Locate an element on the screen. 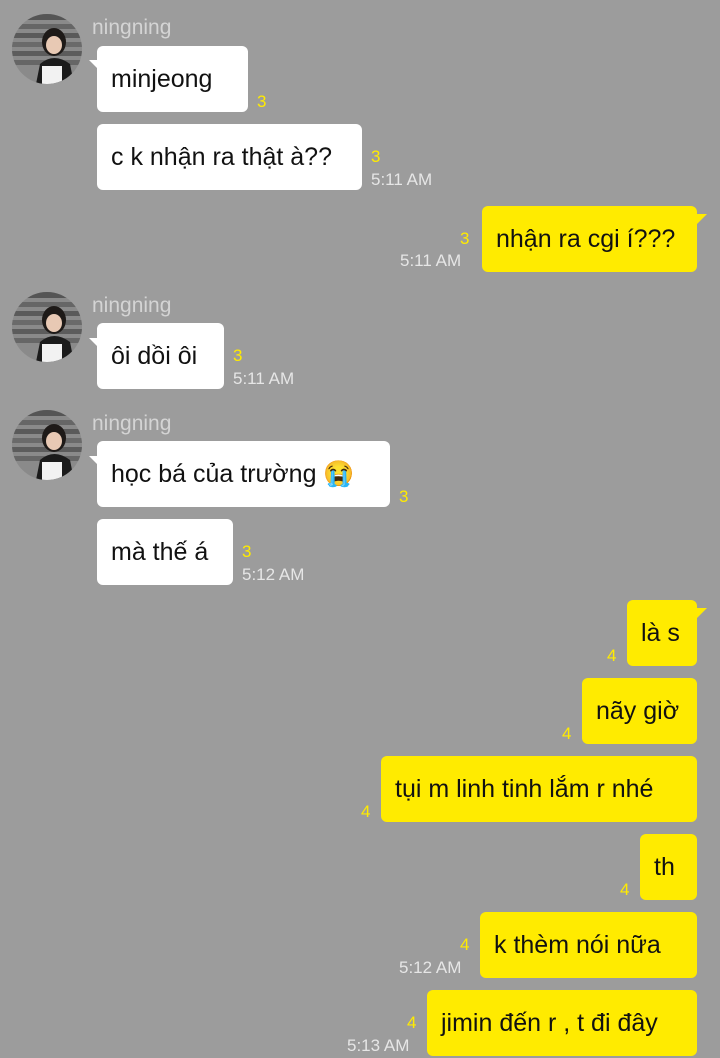 This screenshot has height=1058, width=720. message-bubble: là s is located at coordinates (662, 633).